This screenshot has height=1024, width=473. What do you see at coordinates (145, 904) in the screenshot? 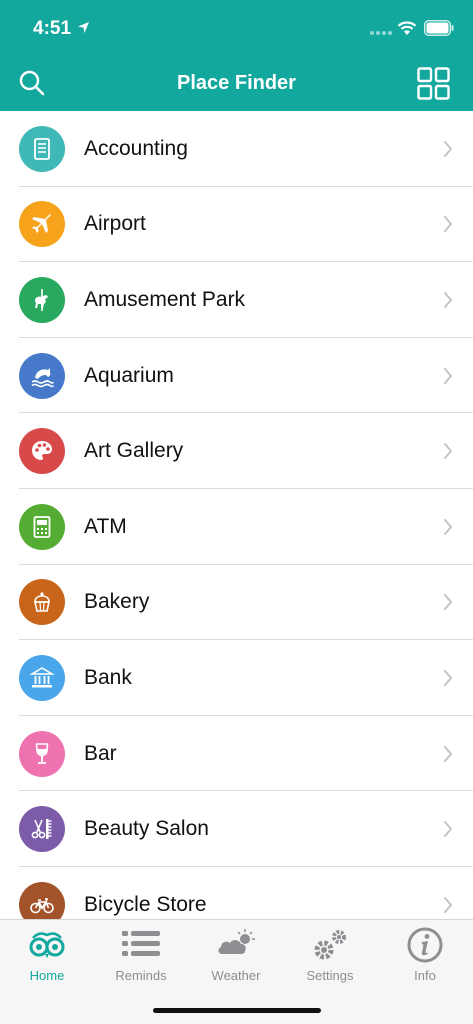
I see `list-item-label: Bicycle Store` at bounding box center [145, 904].